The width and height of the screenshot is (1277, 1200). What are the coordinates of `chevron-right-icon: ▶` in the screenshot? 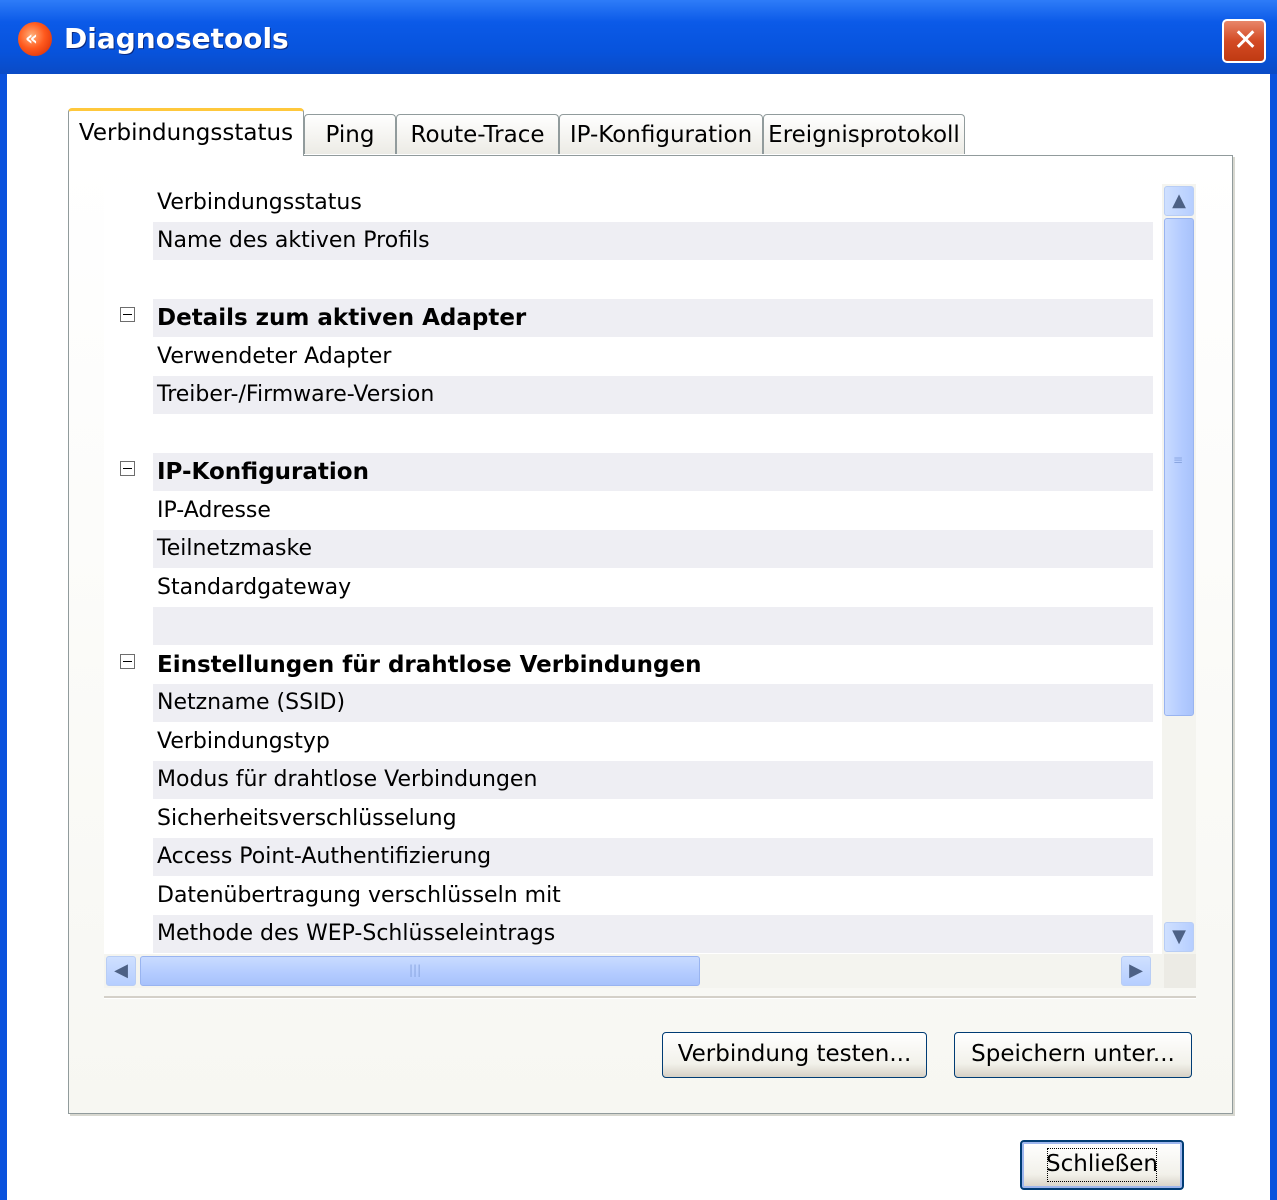 It's located at (1136, 970).